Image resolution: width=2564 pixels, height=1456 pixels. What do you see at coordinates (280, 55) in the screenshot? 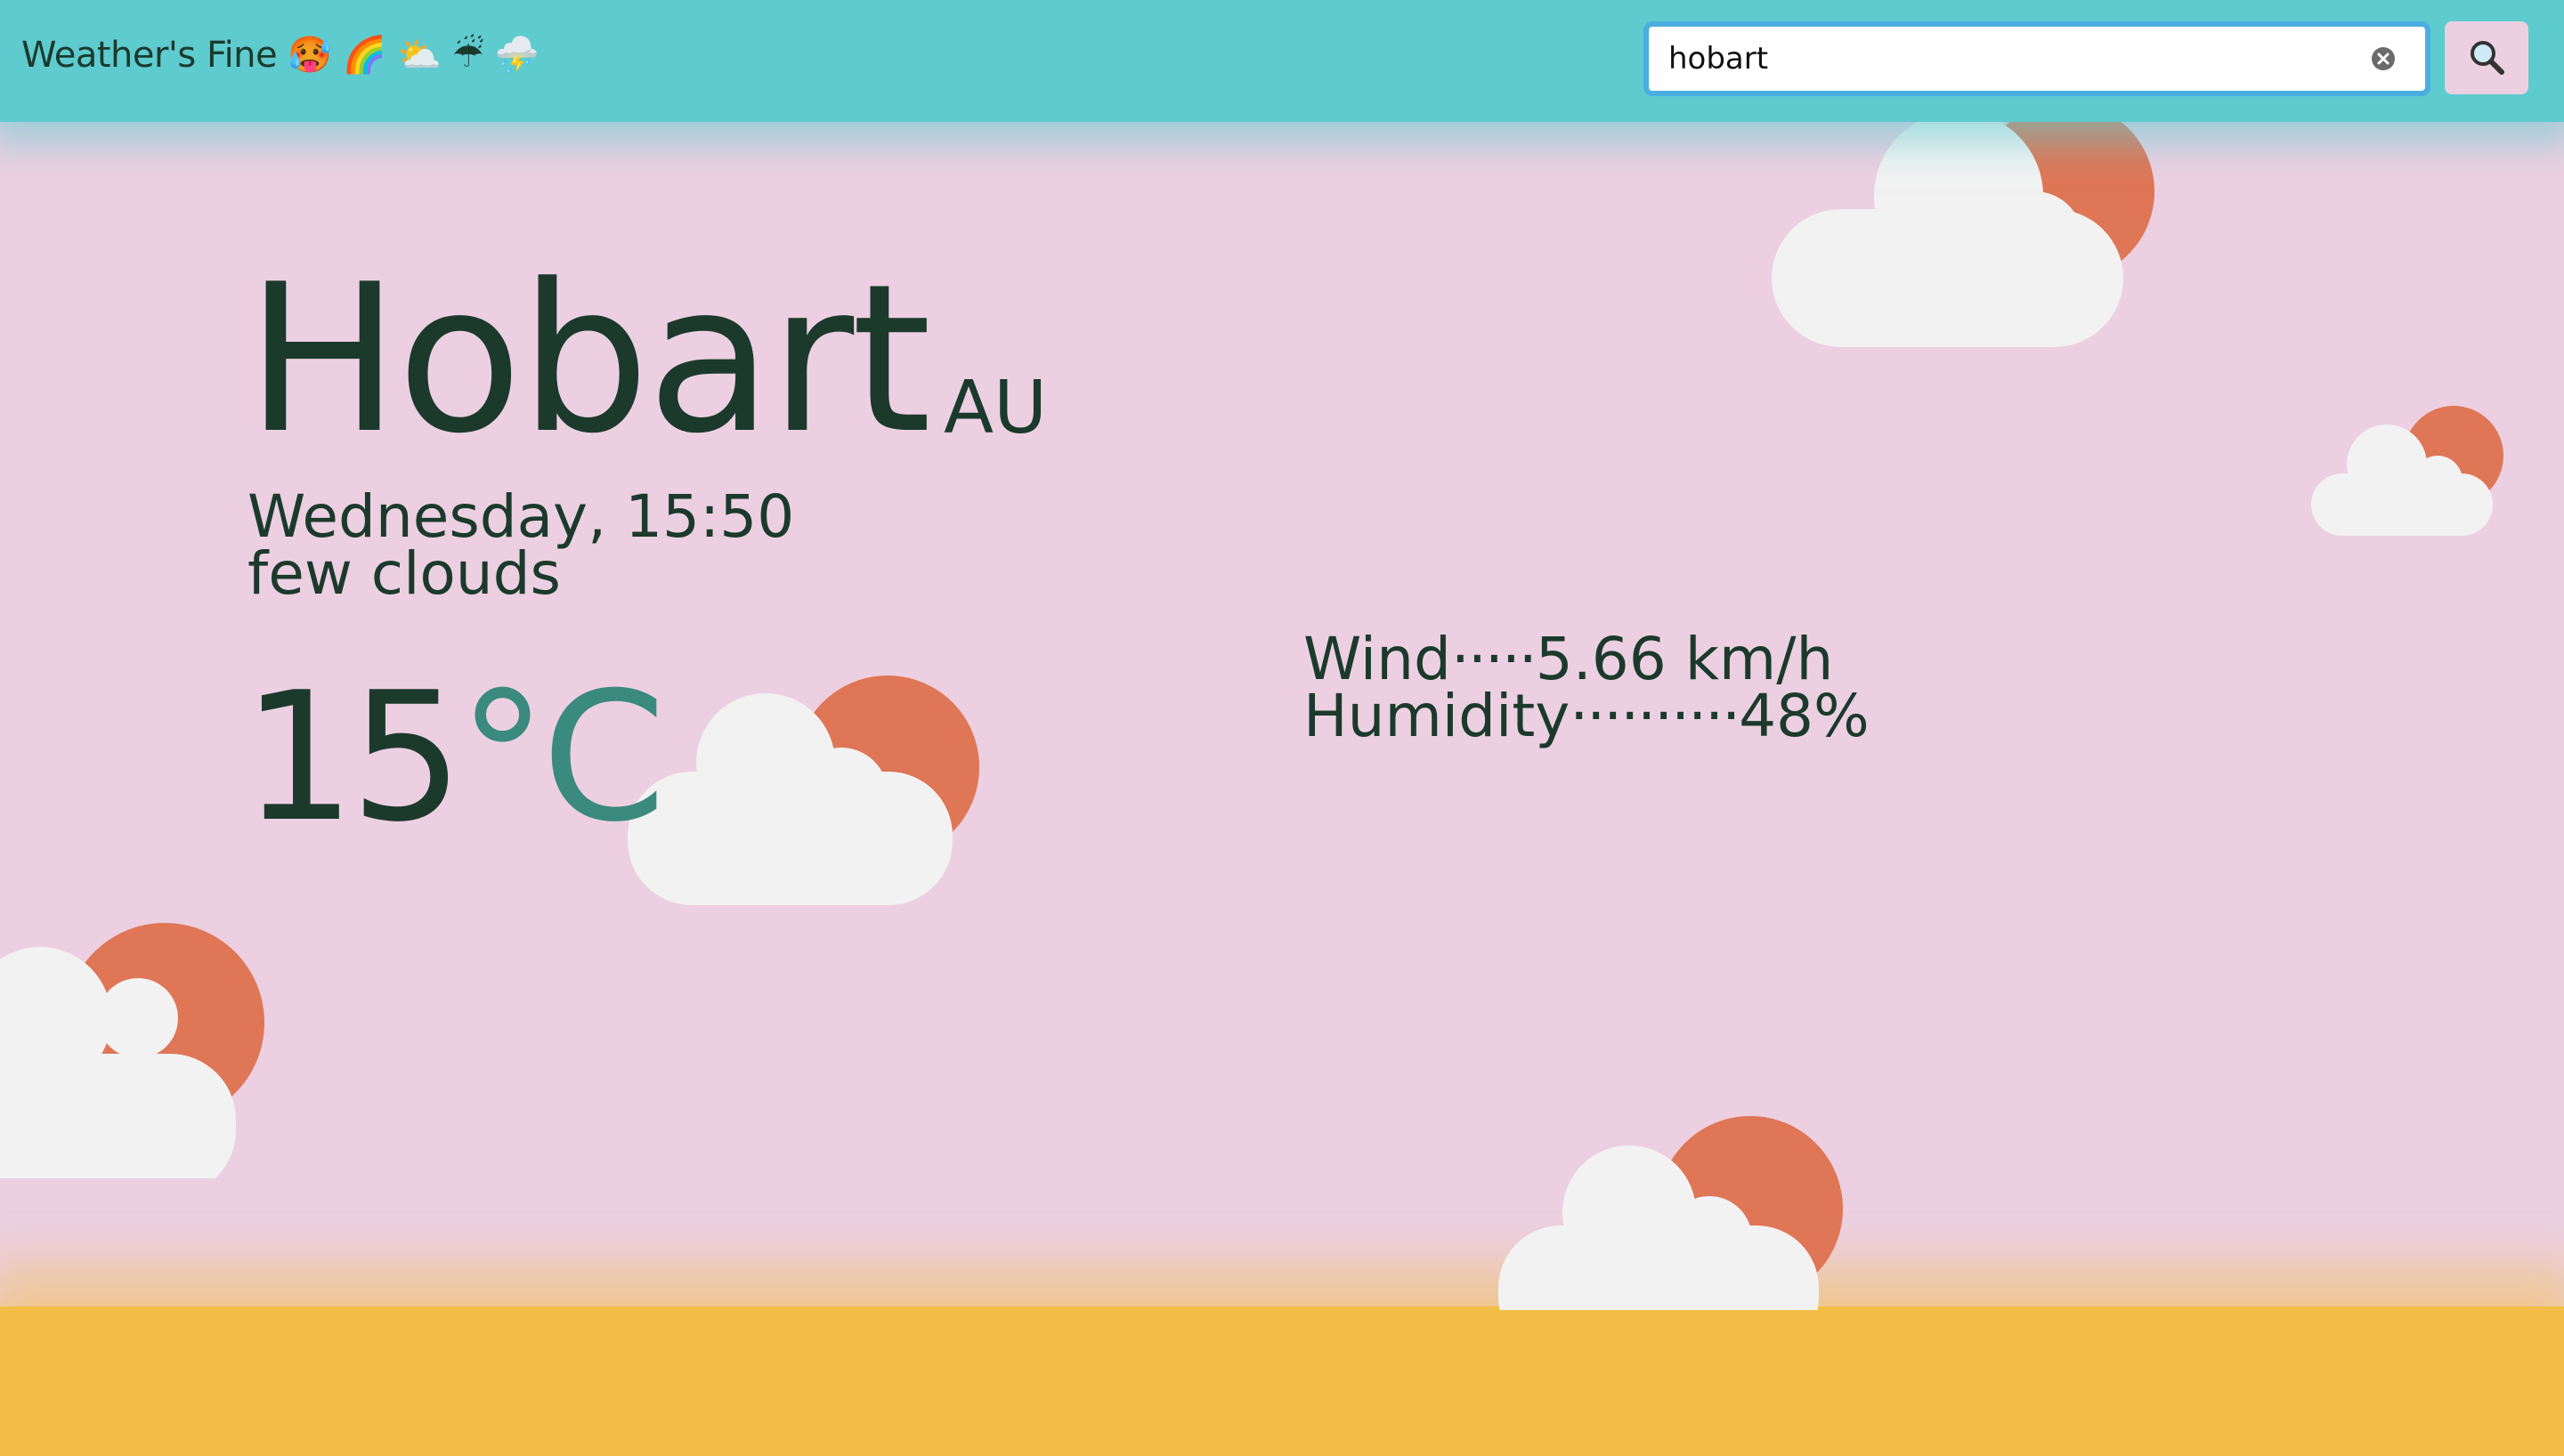
I see `app-title: Weather's Fine 🥵 🌈 ⛅ ☔ ⛈️` at bounding box center [280, 55].